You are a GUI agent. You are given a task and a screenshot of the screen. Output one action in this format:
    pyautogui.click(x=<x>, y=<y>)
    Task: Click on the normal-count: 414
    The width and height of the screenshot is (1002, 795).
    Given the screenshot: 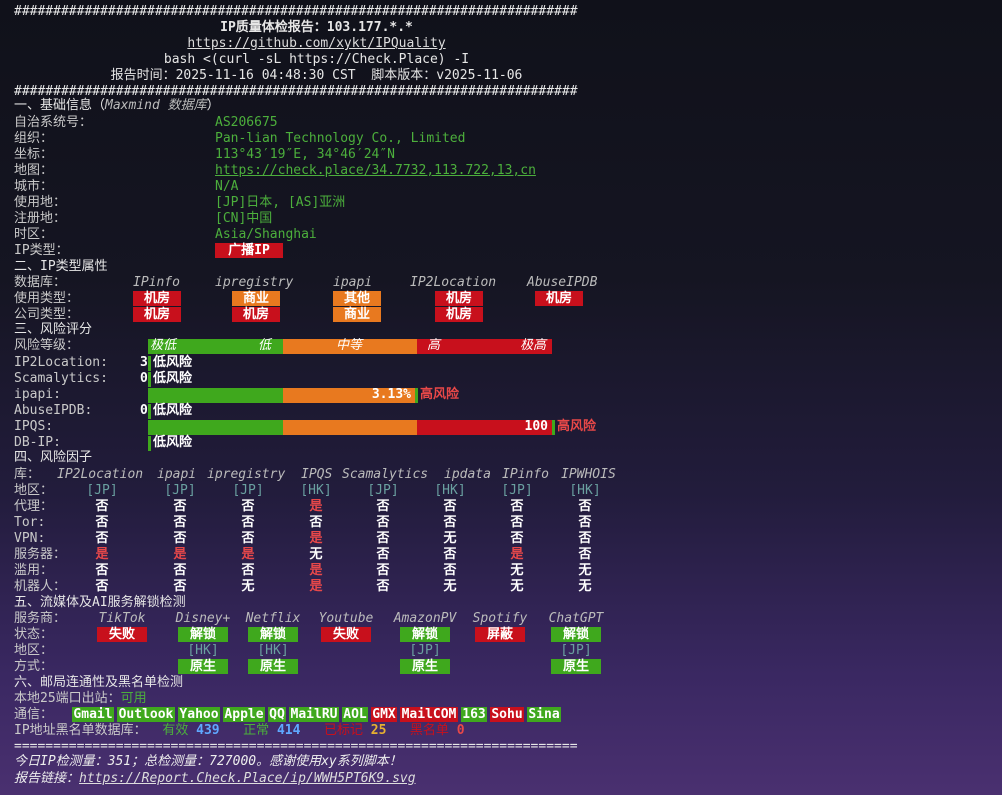 What is the action you would take?
    pyautogui.click(x=288, y=730)
    